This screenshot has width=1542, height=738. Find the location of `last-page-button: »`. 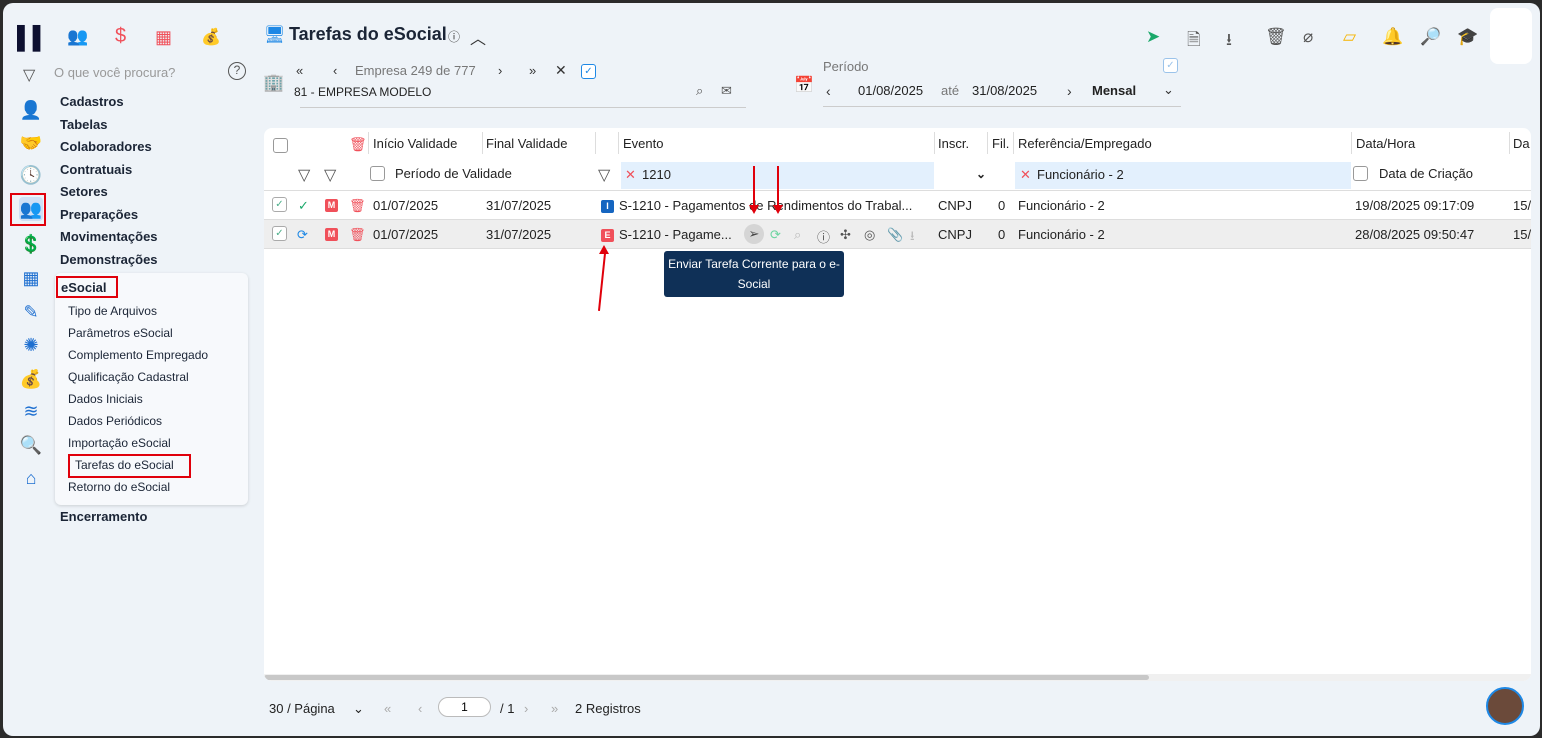

last-page-button: » is located at coordinates (554, 708).